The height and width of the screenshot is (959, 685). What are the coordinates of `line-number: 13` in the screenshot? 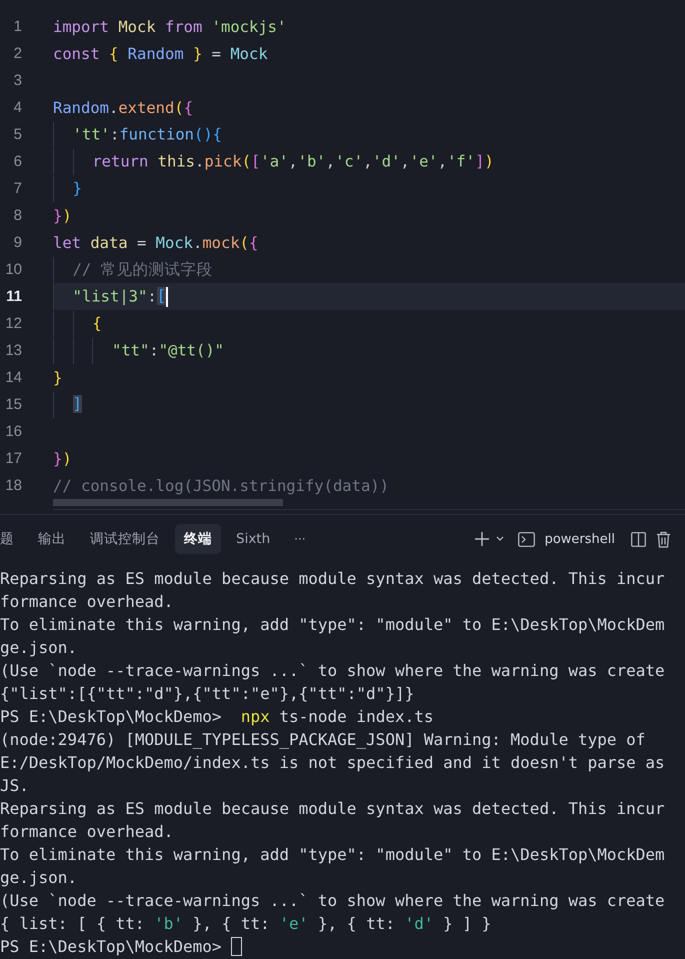 It's located at (13, 350).